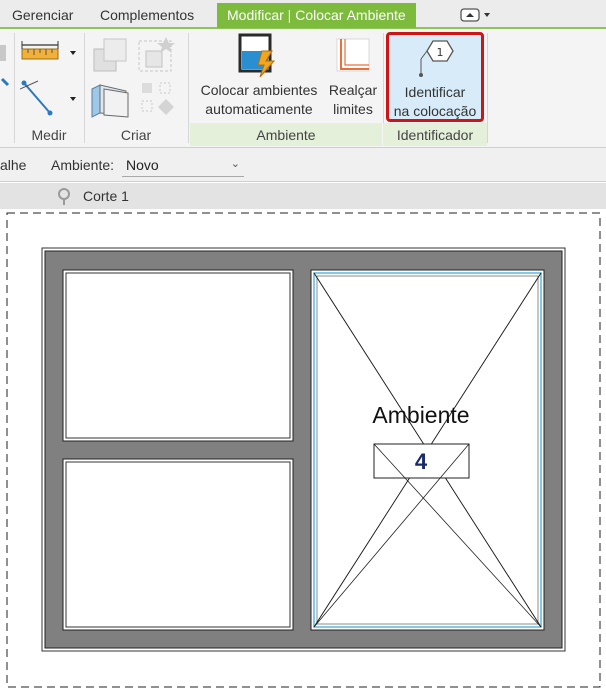 The image size is (606, 692). I want to click on tab-modificar-colocar-ambiente: Modificar | Colocar Ambiente, so click(316, 15).